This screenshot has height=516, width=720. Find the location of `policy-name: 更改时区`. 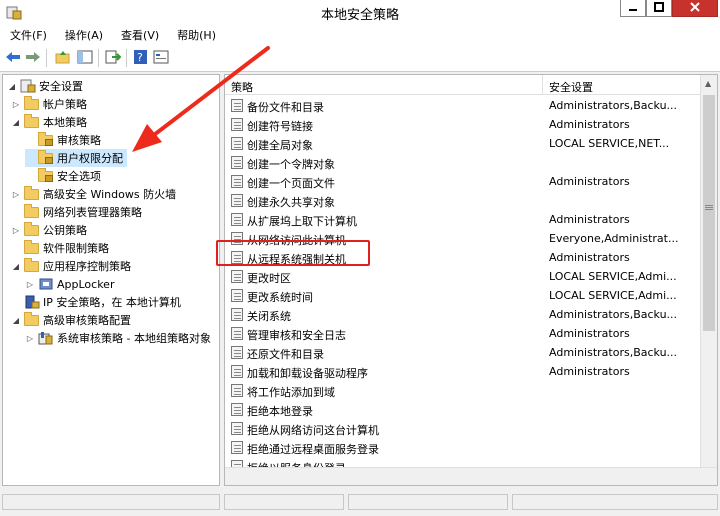

policy-name: 更改时区 is located at coordinates (269, 278).